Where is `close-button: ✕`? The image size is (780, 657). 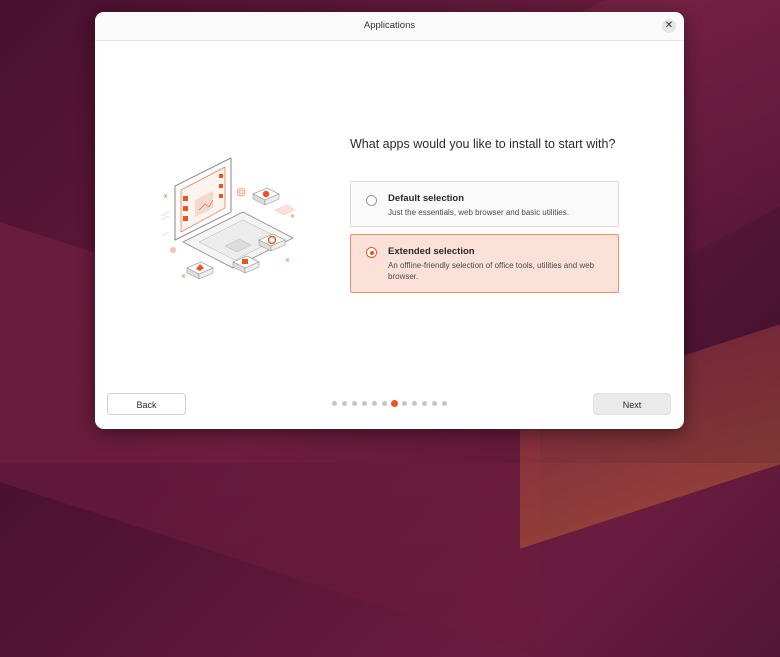 close-button: ✕ is located at coordinates (669, 26).